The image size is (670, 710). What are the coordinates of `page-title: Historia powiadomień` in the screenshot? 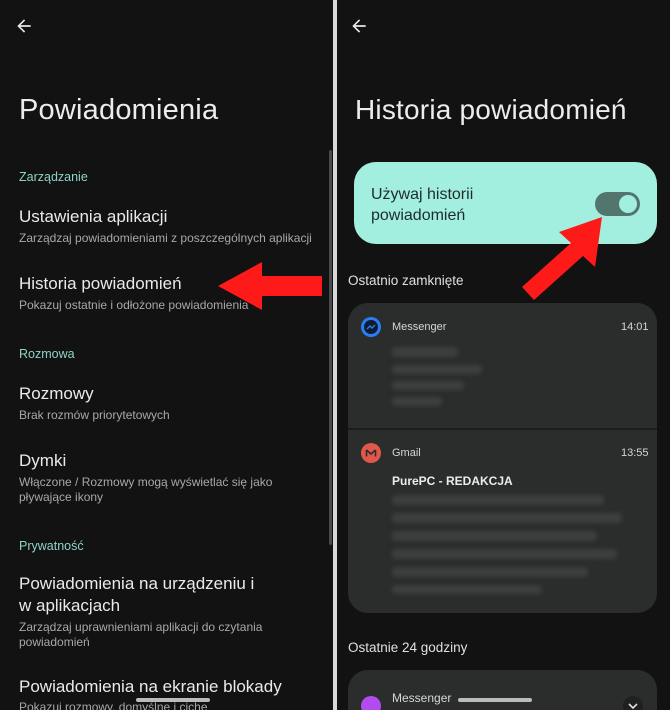 It's located at (491, 109).